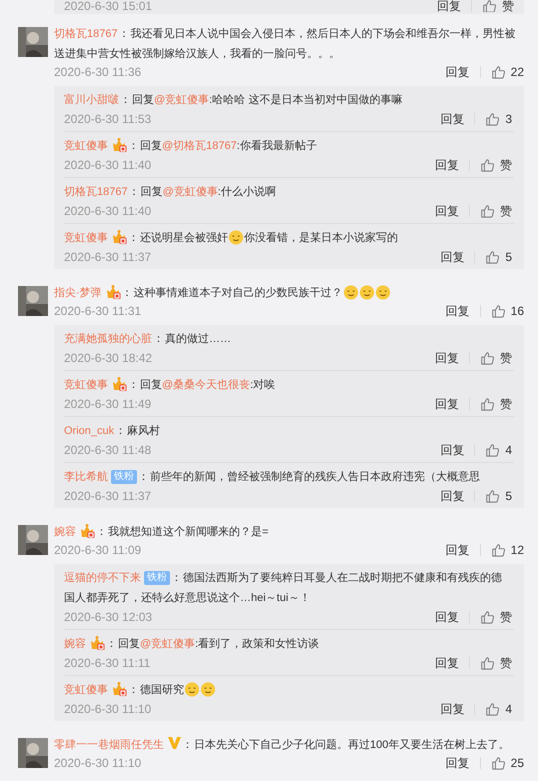 The image size is (538, 781). I want to click on comment-time: 2020-6-30 18:42, so click(108, 358).